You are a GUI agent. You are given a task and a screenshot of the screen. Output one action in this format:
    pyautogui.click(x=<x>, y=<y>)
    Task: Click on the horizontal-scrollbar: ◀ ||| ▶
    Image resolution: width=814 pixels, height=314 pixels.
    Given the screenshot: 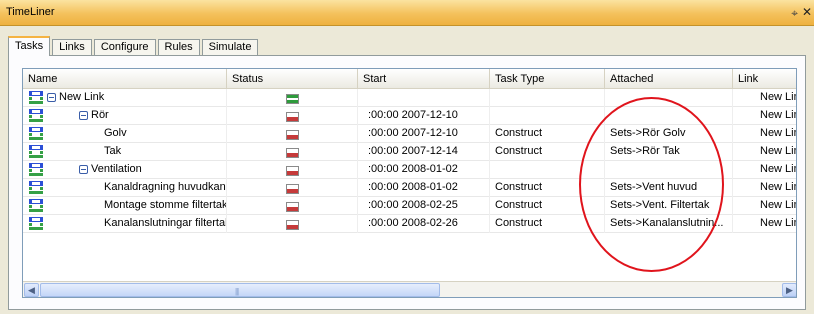 What is the action you would take?
    pyautogui.click(x=409, y=289)
    